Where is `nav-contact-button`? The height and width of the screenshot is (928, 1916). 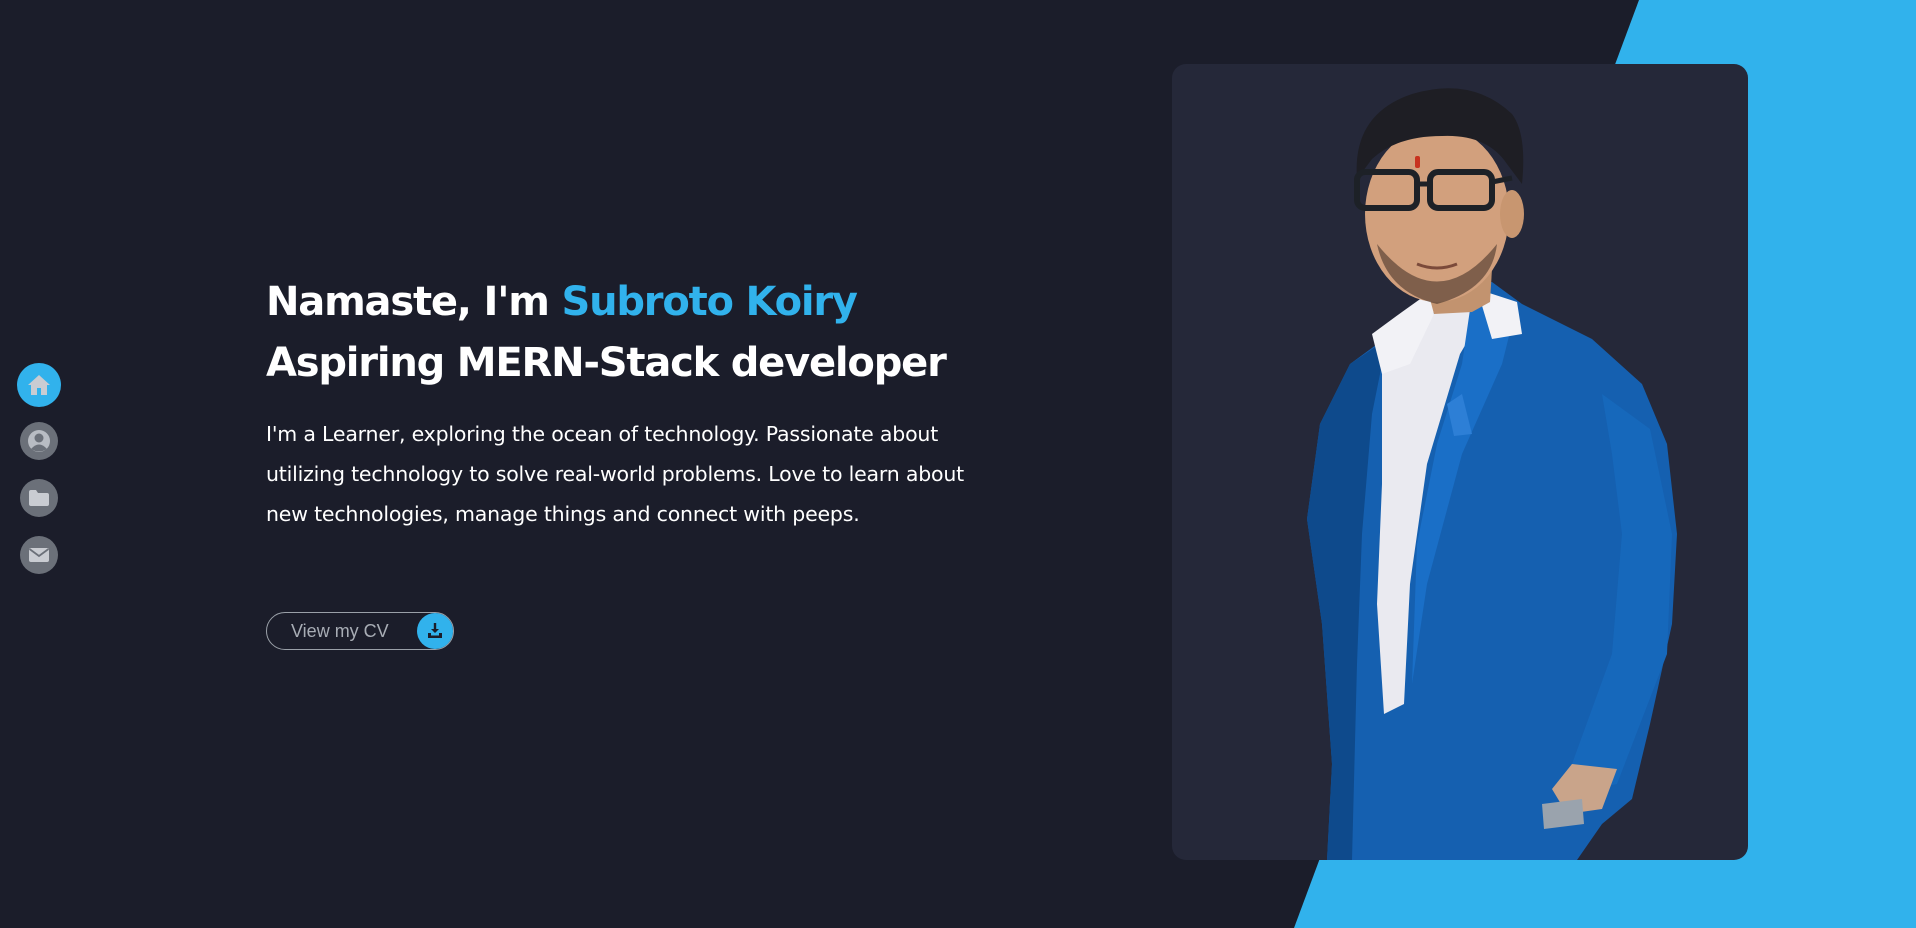
nav-contact-button is located at coordinates (39, 555).